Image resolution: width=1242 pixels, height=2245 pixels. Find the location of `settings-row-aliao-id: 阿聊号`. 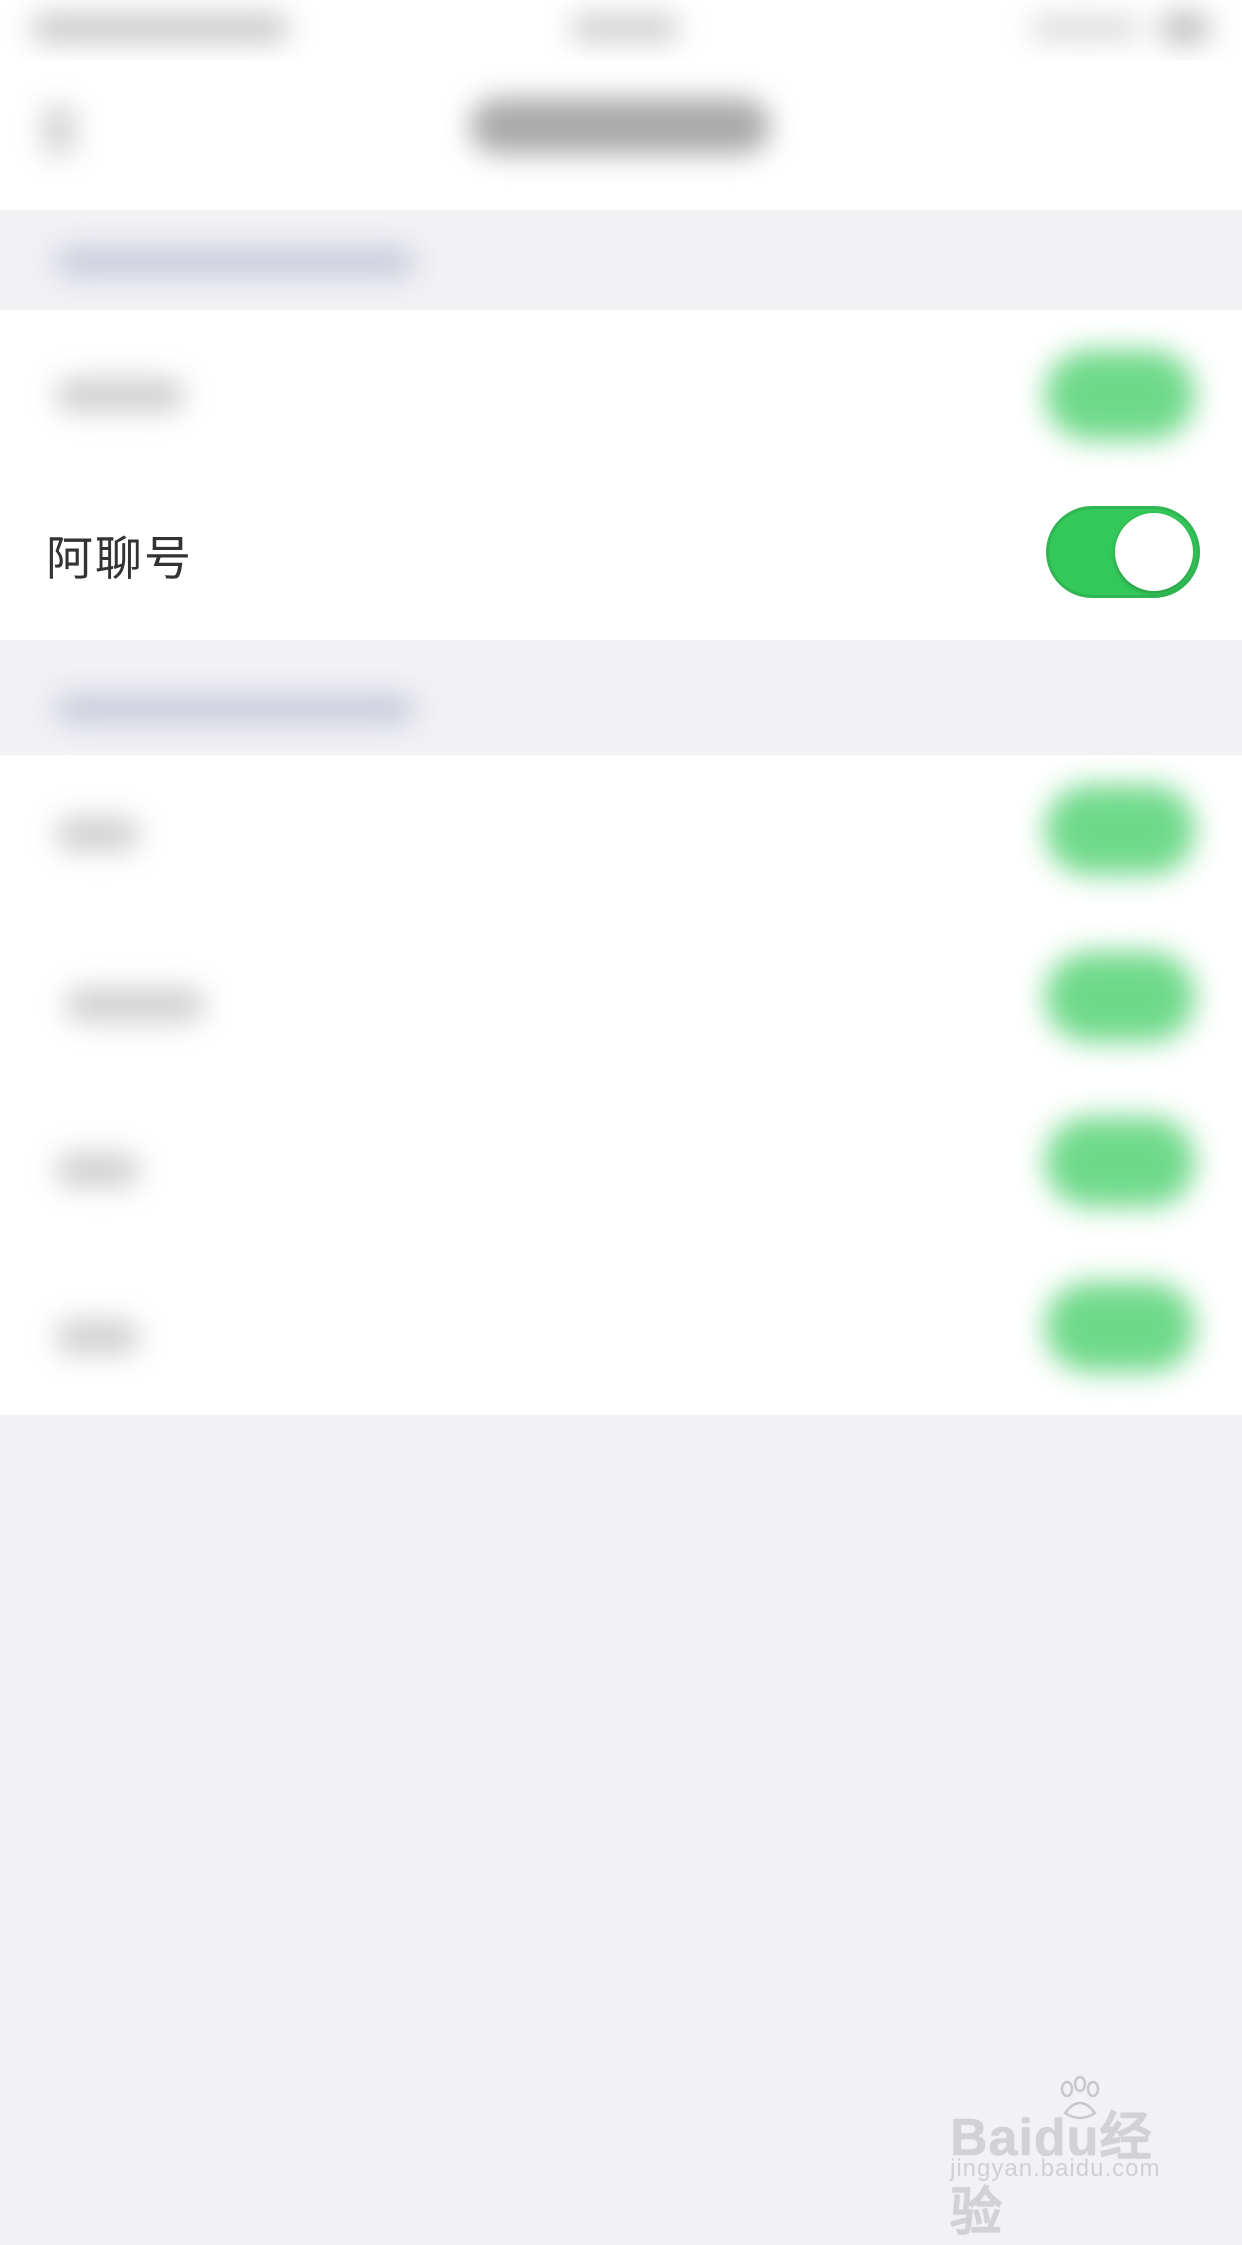

settings-row-aliao-id: 阿聊号 is located at coordinates (621, 550).